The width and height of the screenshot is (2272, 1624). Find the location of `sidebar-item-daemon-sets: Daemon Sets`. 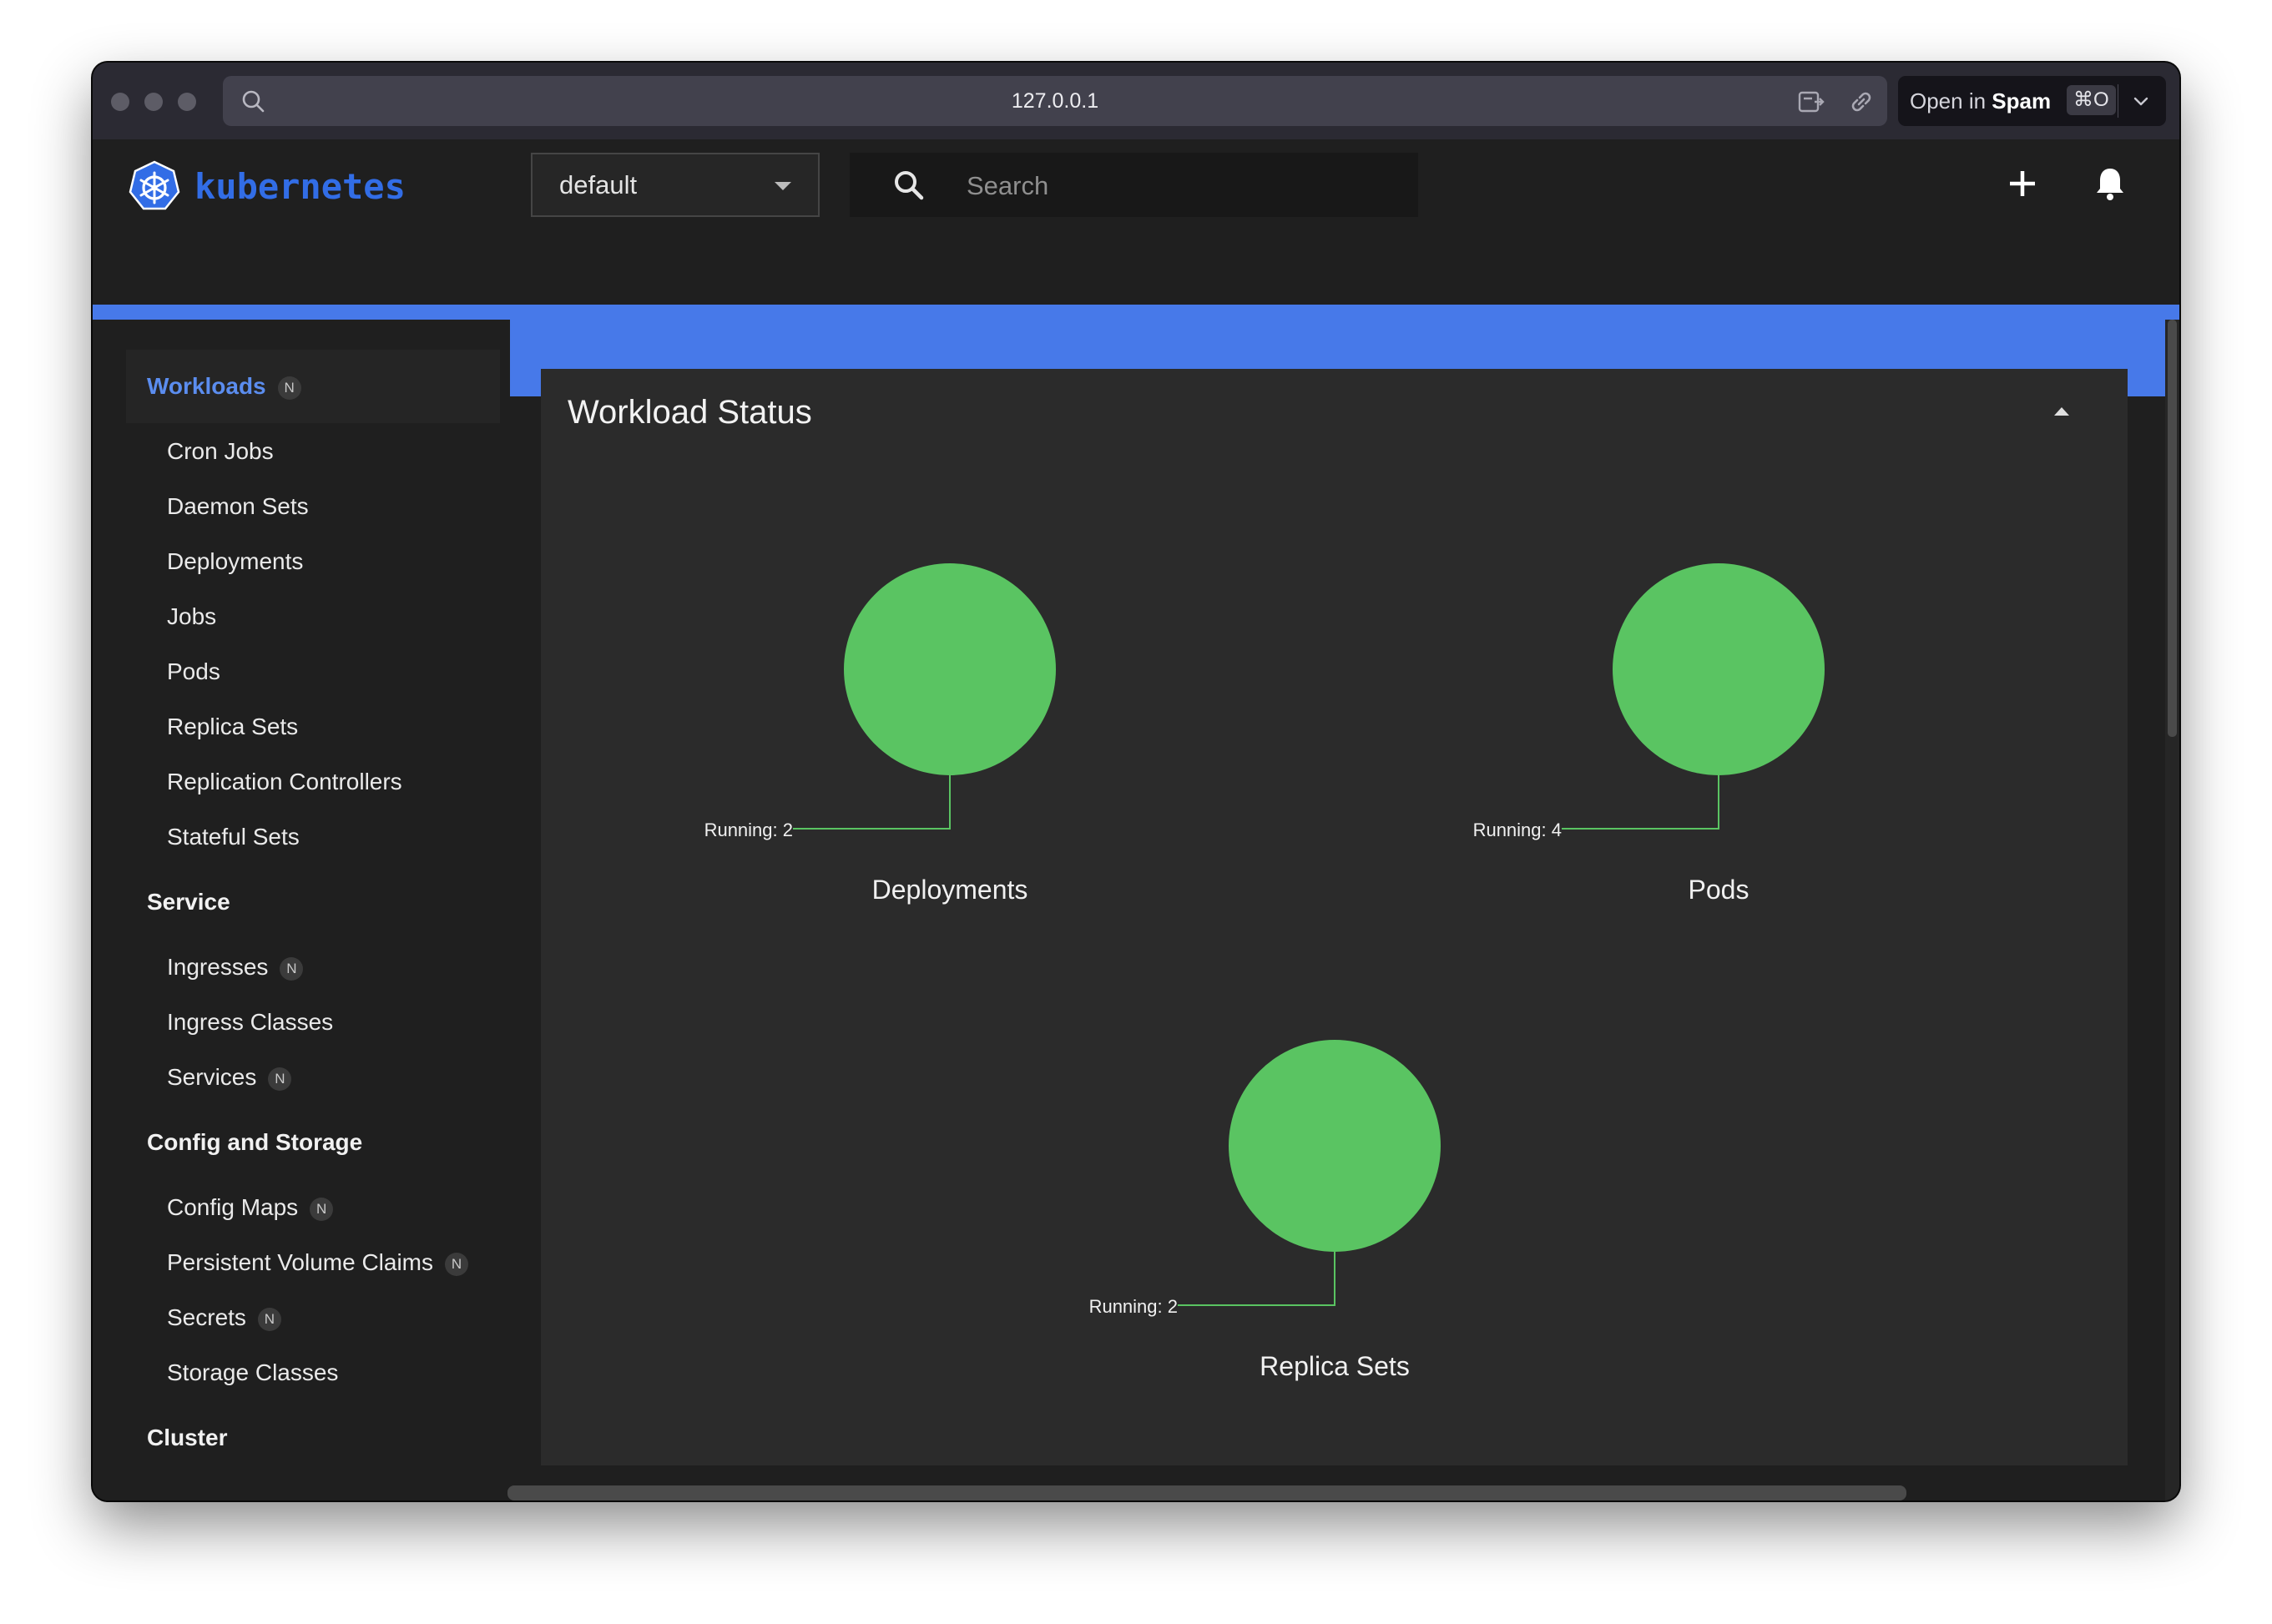

sidebar-item-daemon-sets: Daemon Sets is located at coordinates (238, 506).